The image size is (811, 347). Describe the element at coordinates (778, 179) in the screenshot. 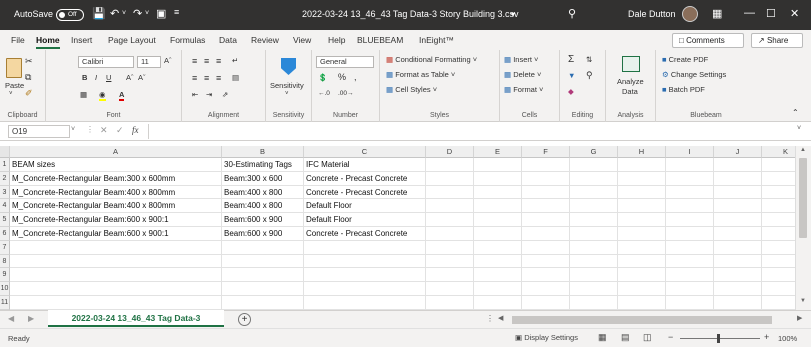

I see `cell-k2` at that location.